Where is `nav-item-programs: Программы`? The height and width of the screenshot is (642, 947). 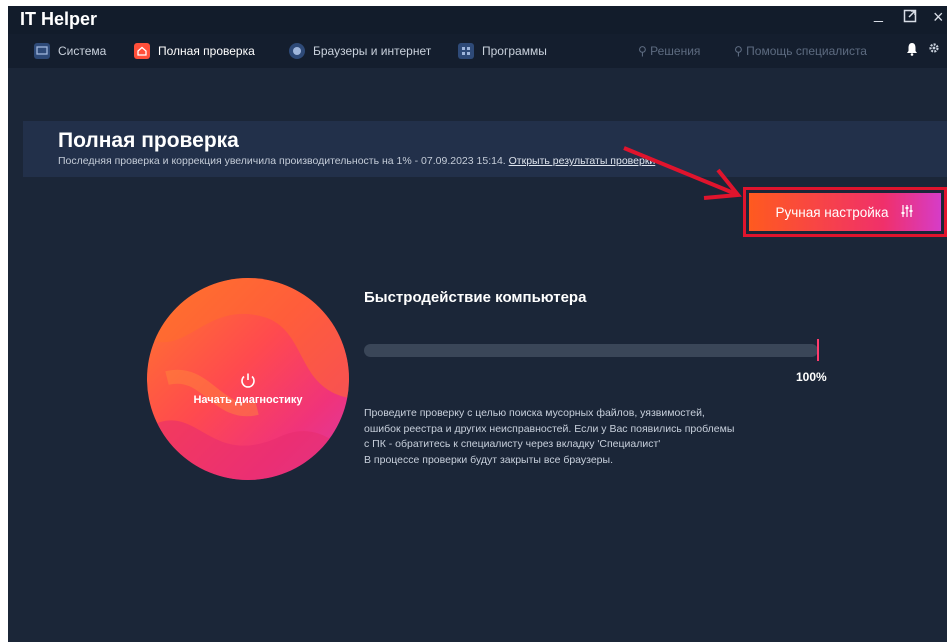
nav-item-programs: Программы is located at coordinates (502, 51).